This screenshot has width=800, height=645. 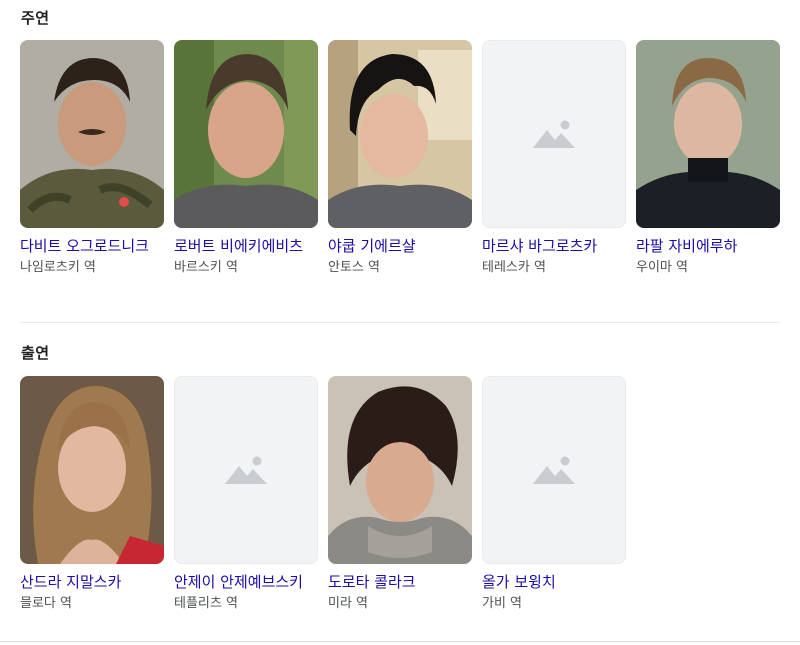 I want to click on actor-name: 로버트 비에키에비츠, so click(x=246, y=246).